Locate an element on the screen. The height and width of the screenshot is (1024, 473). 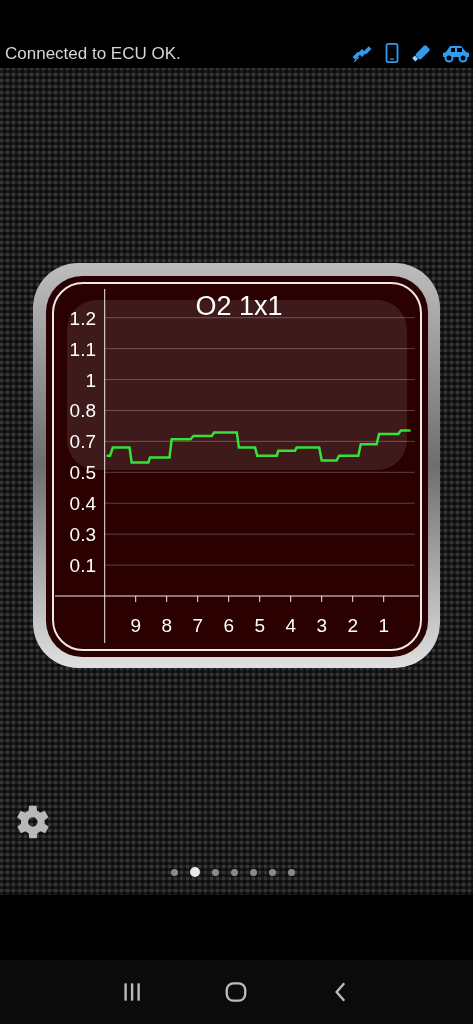
x-tick-label: 4 is located at coordinates (290, 625).